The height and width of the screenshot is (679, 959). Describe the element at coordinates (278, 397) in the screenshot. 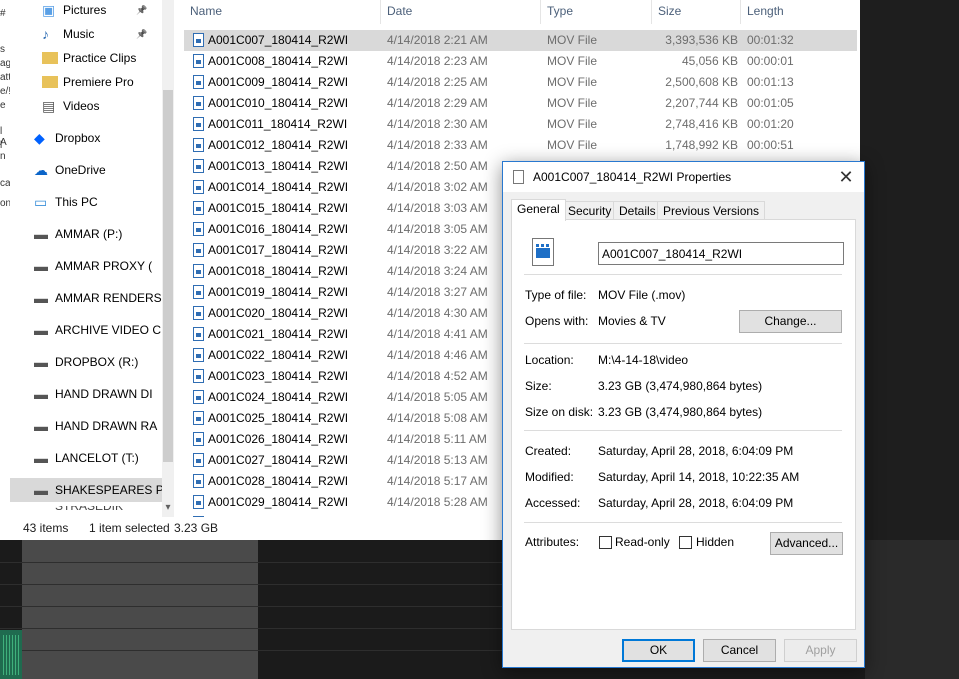

I see `file-name: A001C024_180414_R2WI` at that location.